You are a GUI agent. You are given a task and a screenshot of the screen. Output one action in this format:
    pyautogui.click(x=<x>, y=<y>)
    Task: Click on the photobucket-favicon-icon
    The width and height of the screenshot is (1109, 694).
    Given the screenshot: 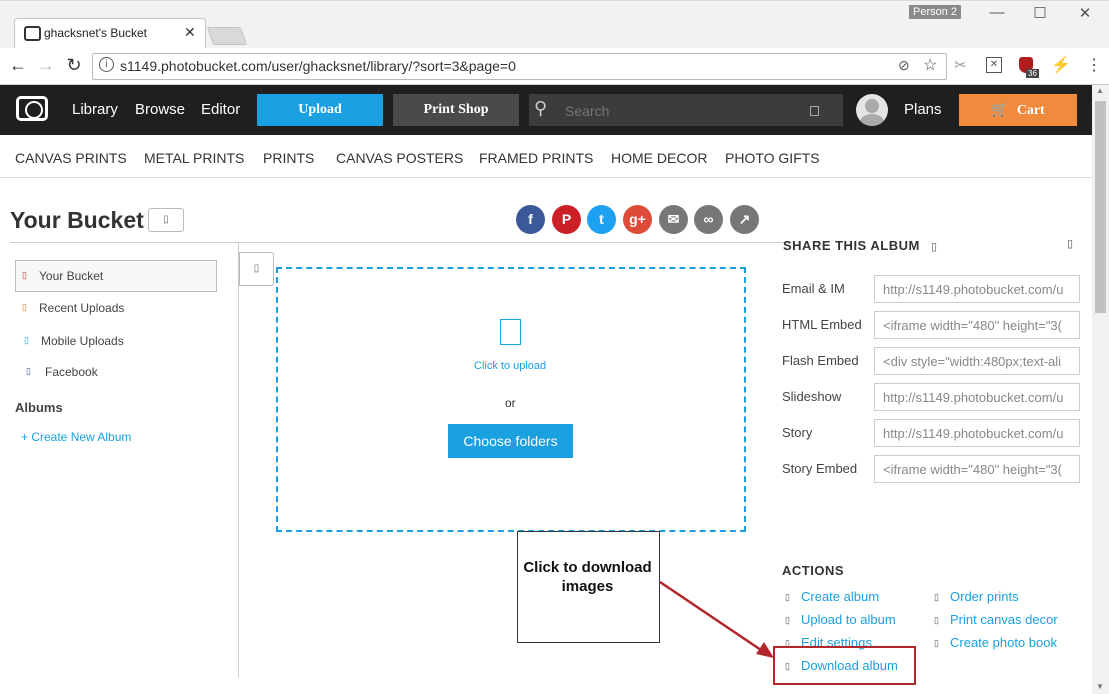 What is the action you would take?
    pyautogui.click(x=32, y=33)
    